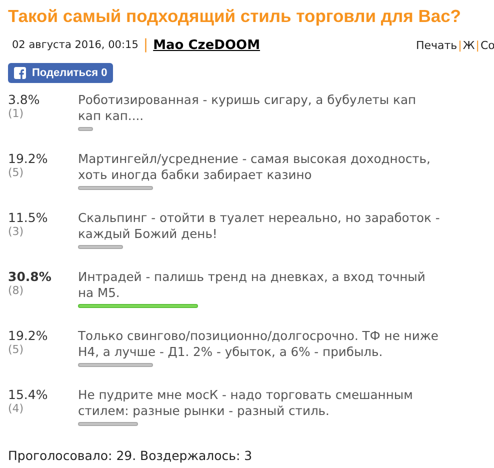 The height and width of the screenshot is (468, 494). What do you see at coordinates (246, 403) in the screenshot?
I see `option-text: Не пудрите мне мосК - надо торговать смешанным стилем: разные рынки - разный стиль.` at bounding box center [246, 403].